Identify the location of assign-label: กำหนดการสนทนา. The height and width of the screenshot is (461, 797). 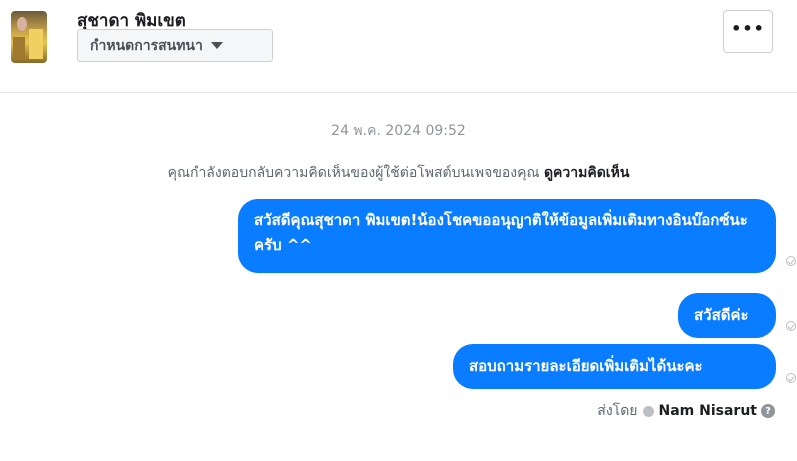
(146, 45).